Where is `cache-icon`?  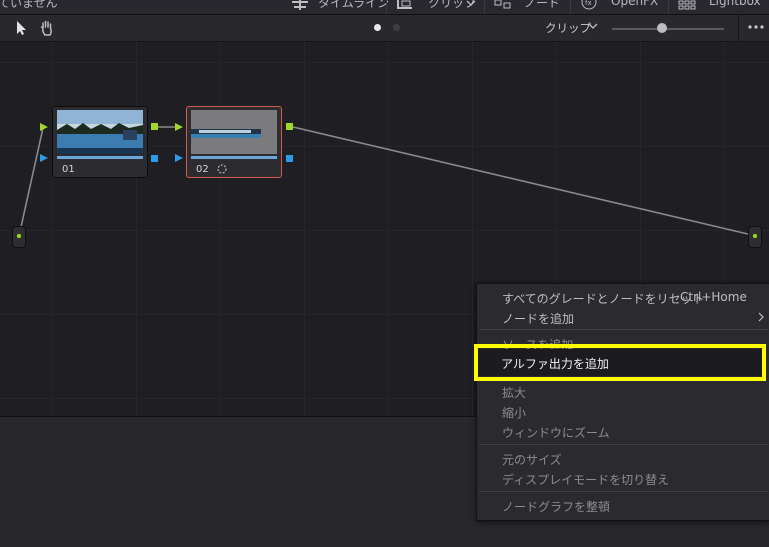 cache-icon is located at coordinates (222, 169).